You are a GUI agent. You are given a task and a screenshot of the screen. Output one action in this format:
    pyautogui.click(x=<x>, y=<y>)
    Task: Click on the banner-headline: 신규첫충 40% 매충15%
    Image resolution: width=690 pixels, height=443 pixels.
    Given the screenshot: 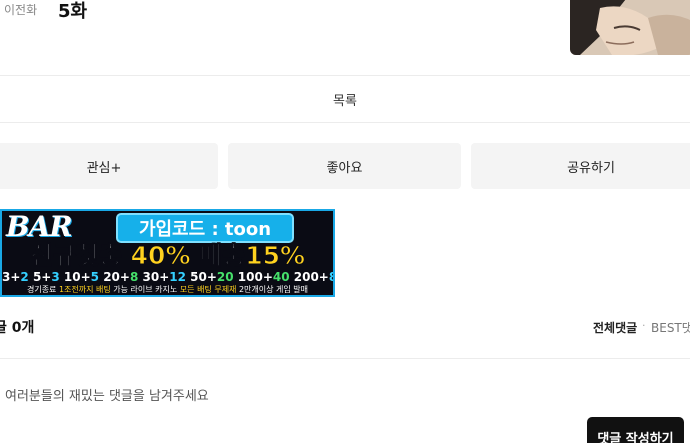 What is the action you would take?
    pyautogui.click(x=167, y=255)
    